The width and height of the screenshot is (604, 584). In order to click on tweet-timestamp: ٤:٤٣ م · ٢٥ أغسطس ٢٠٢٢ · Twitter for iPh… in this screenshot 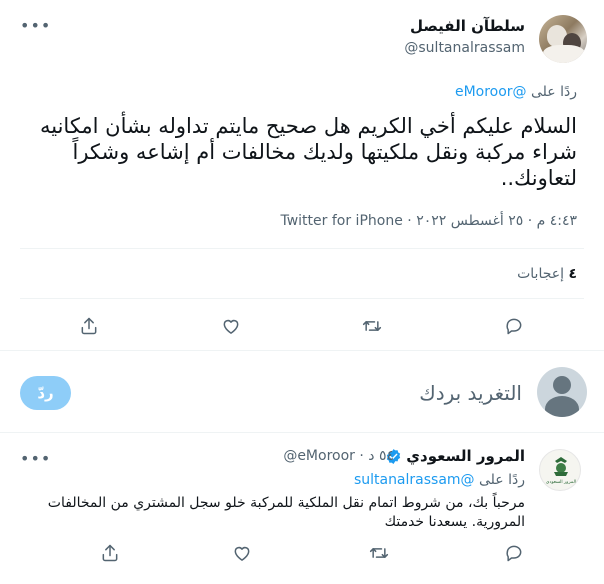, I will do `click(428, 221)`.